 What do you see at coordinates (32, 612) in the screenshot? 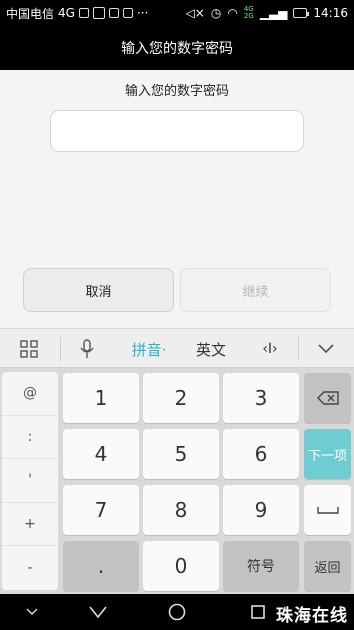
I see `hide-keyboard-icon` at bounding box center [32, 612].